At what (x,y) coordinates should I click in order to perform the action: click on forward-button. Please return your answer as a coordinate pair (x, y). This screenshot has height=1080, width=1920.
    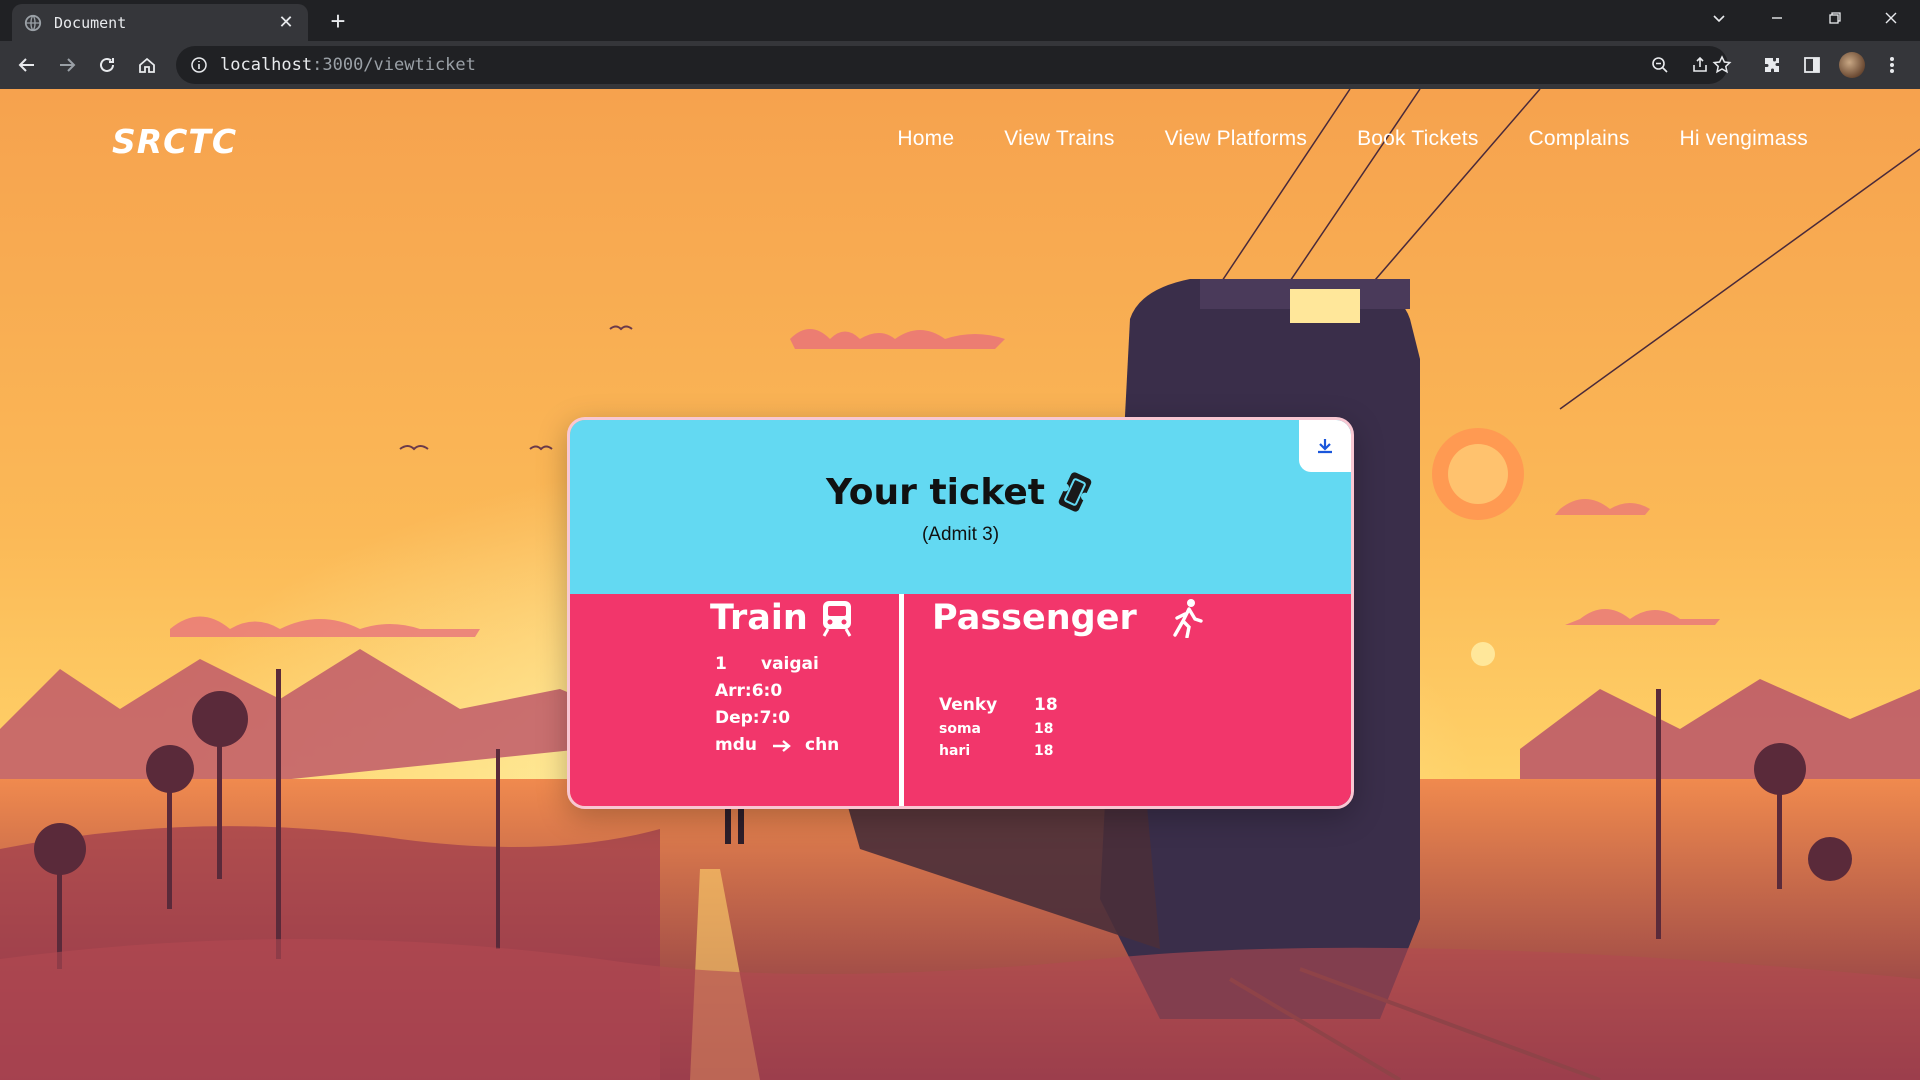
    Looking at the image, I should click on (67, 65).